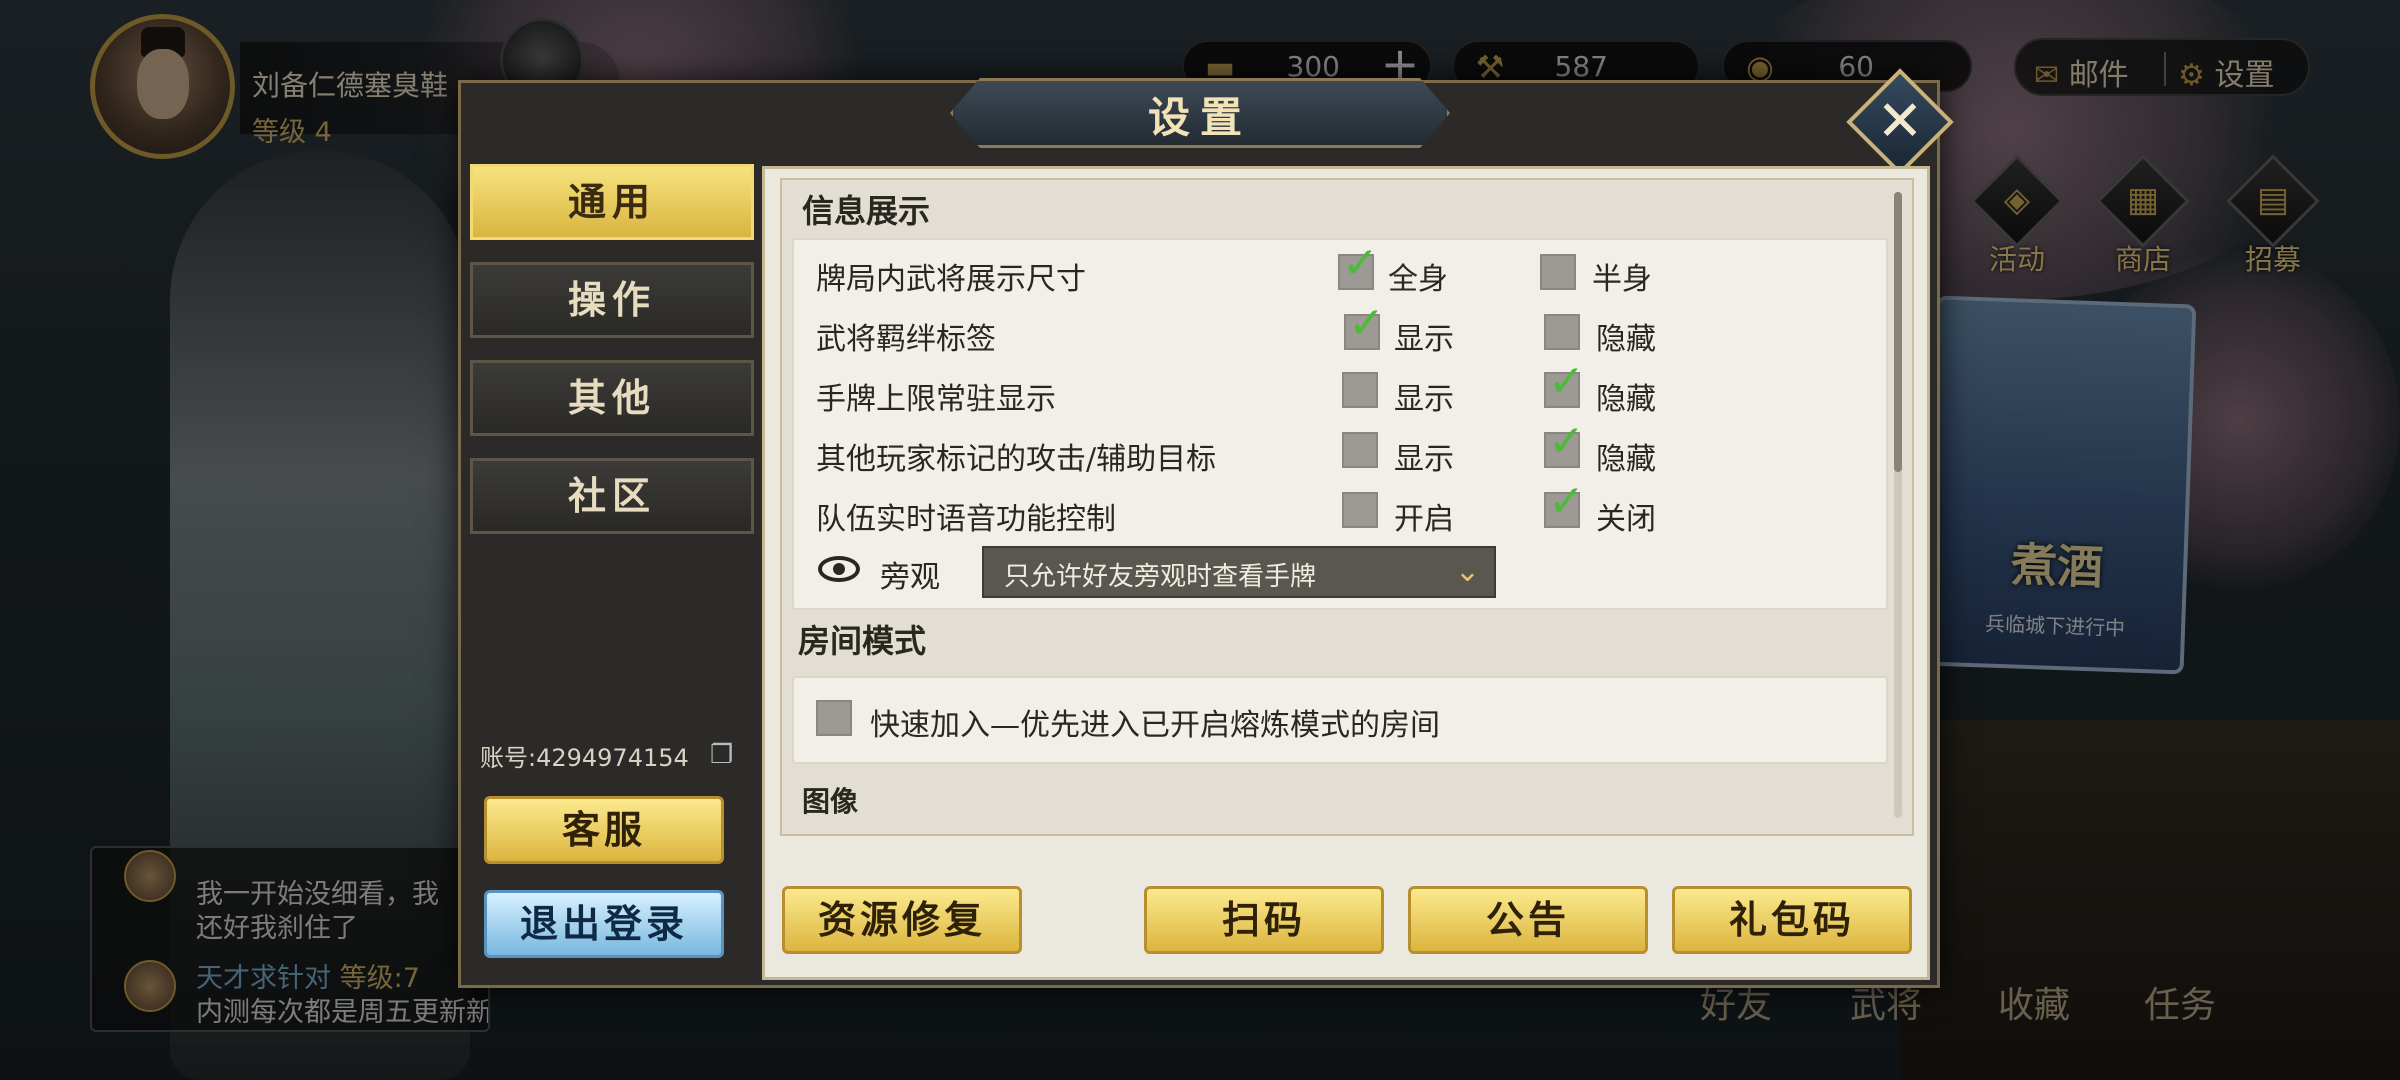  I want to click on dropdown-value: 只允许好友旁观时查看手牌, so click(1160, 577).